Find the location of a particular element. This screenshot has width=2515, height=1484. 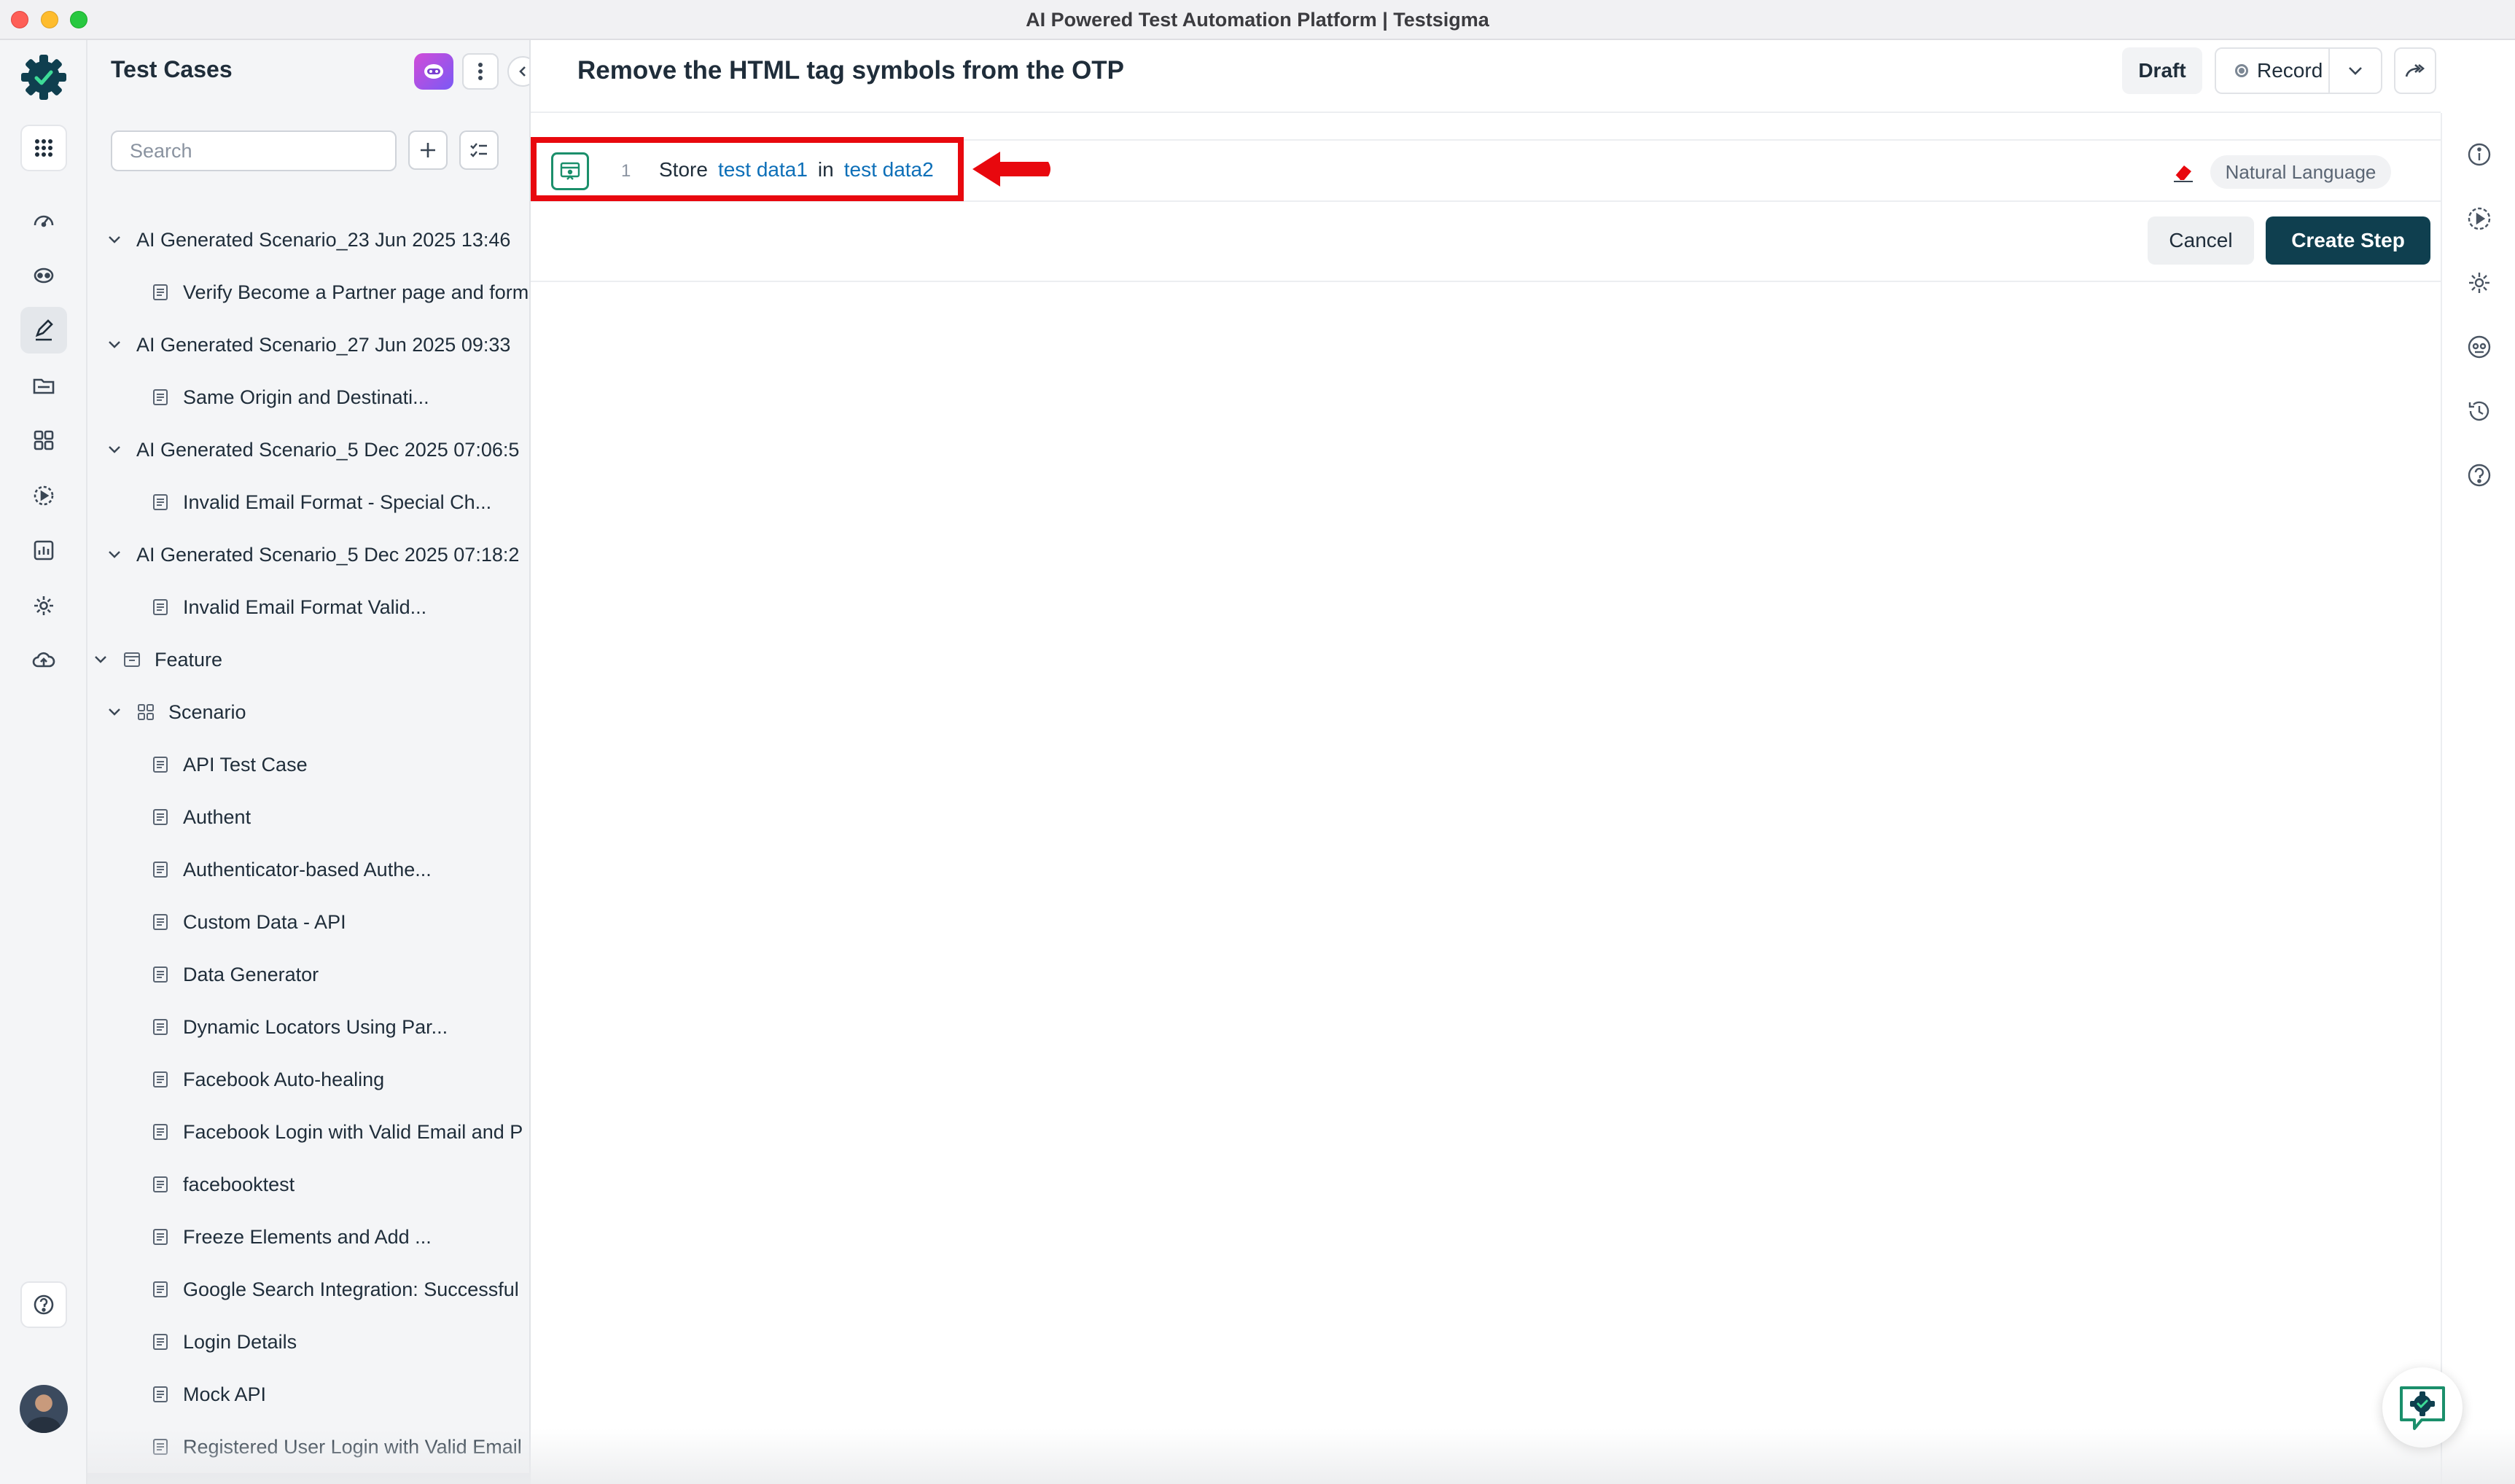

collapse-panel-button is located at coordinates (518, 71).